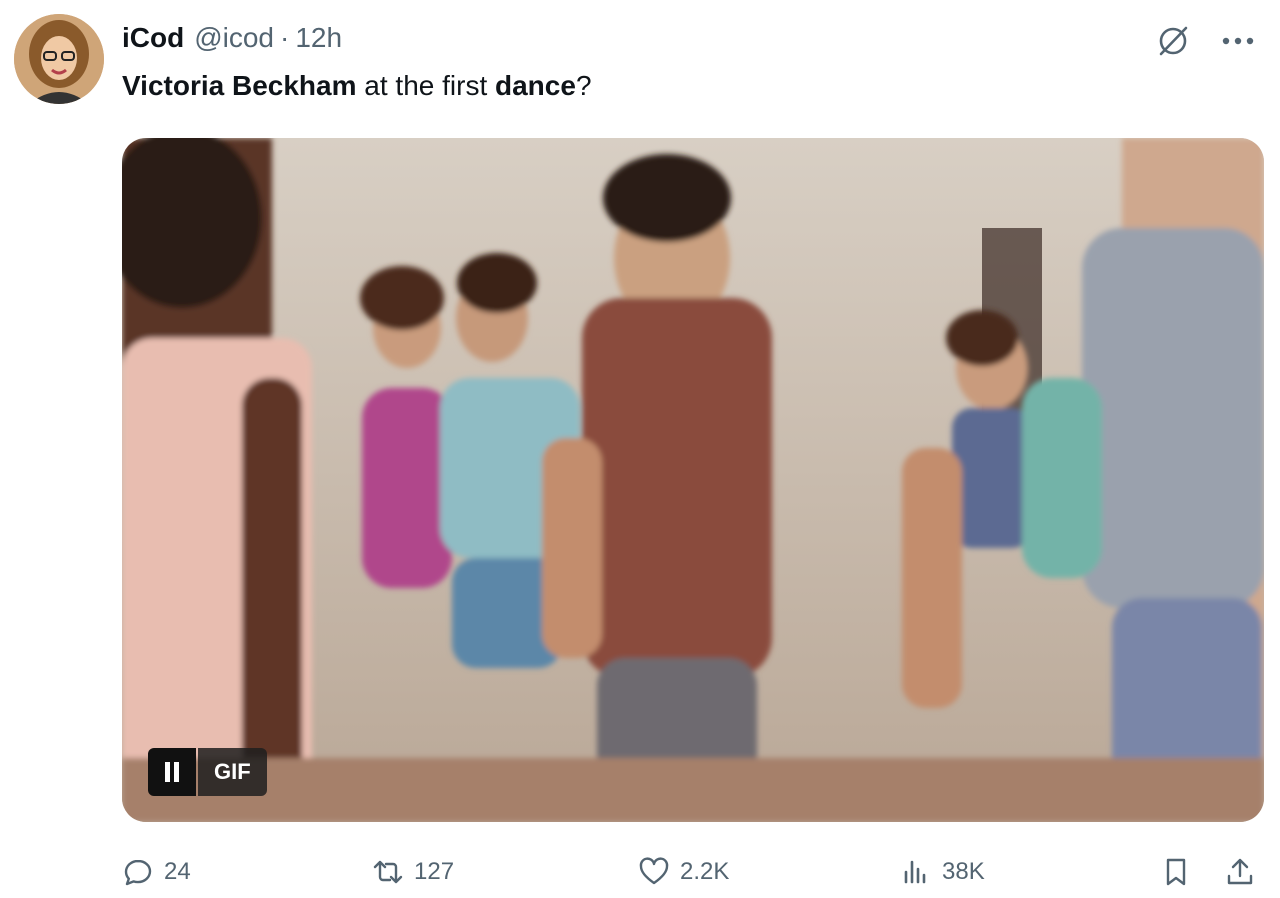  Describe the element at coordinates (705, 871) in the screenshot. I see `like-count: 2.2K` at that location.